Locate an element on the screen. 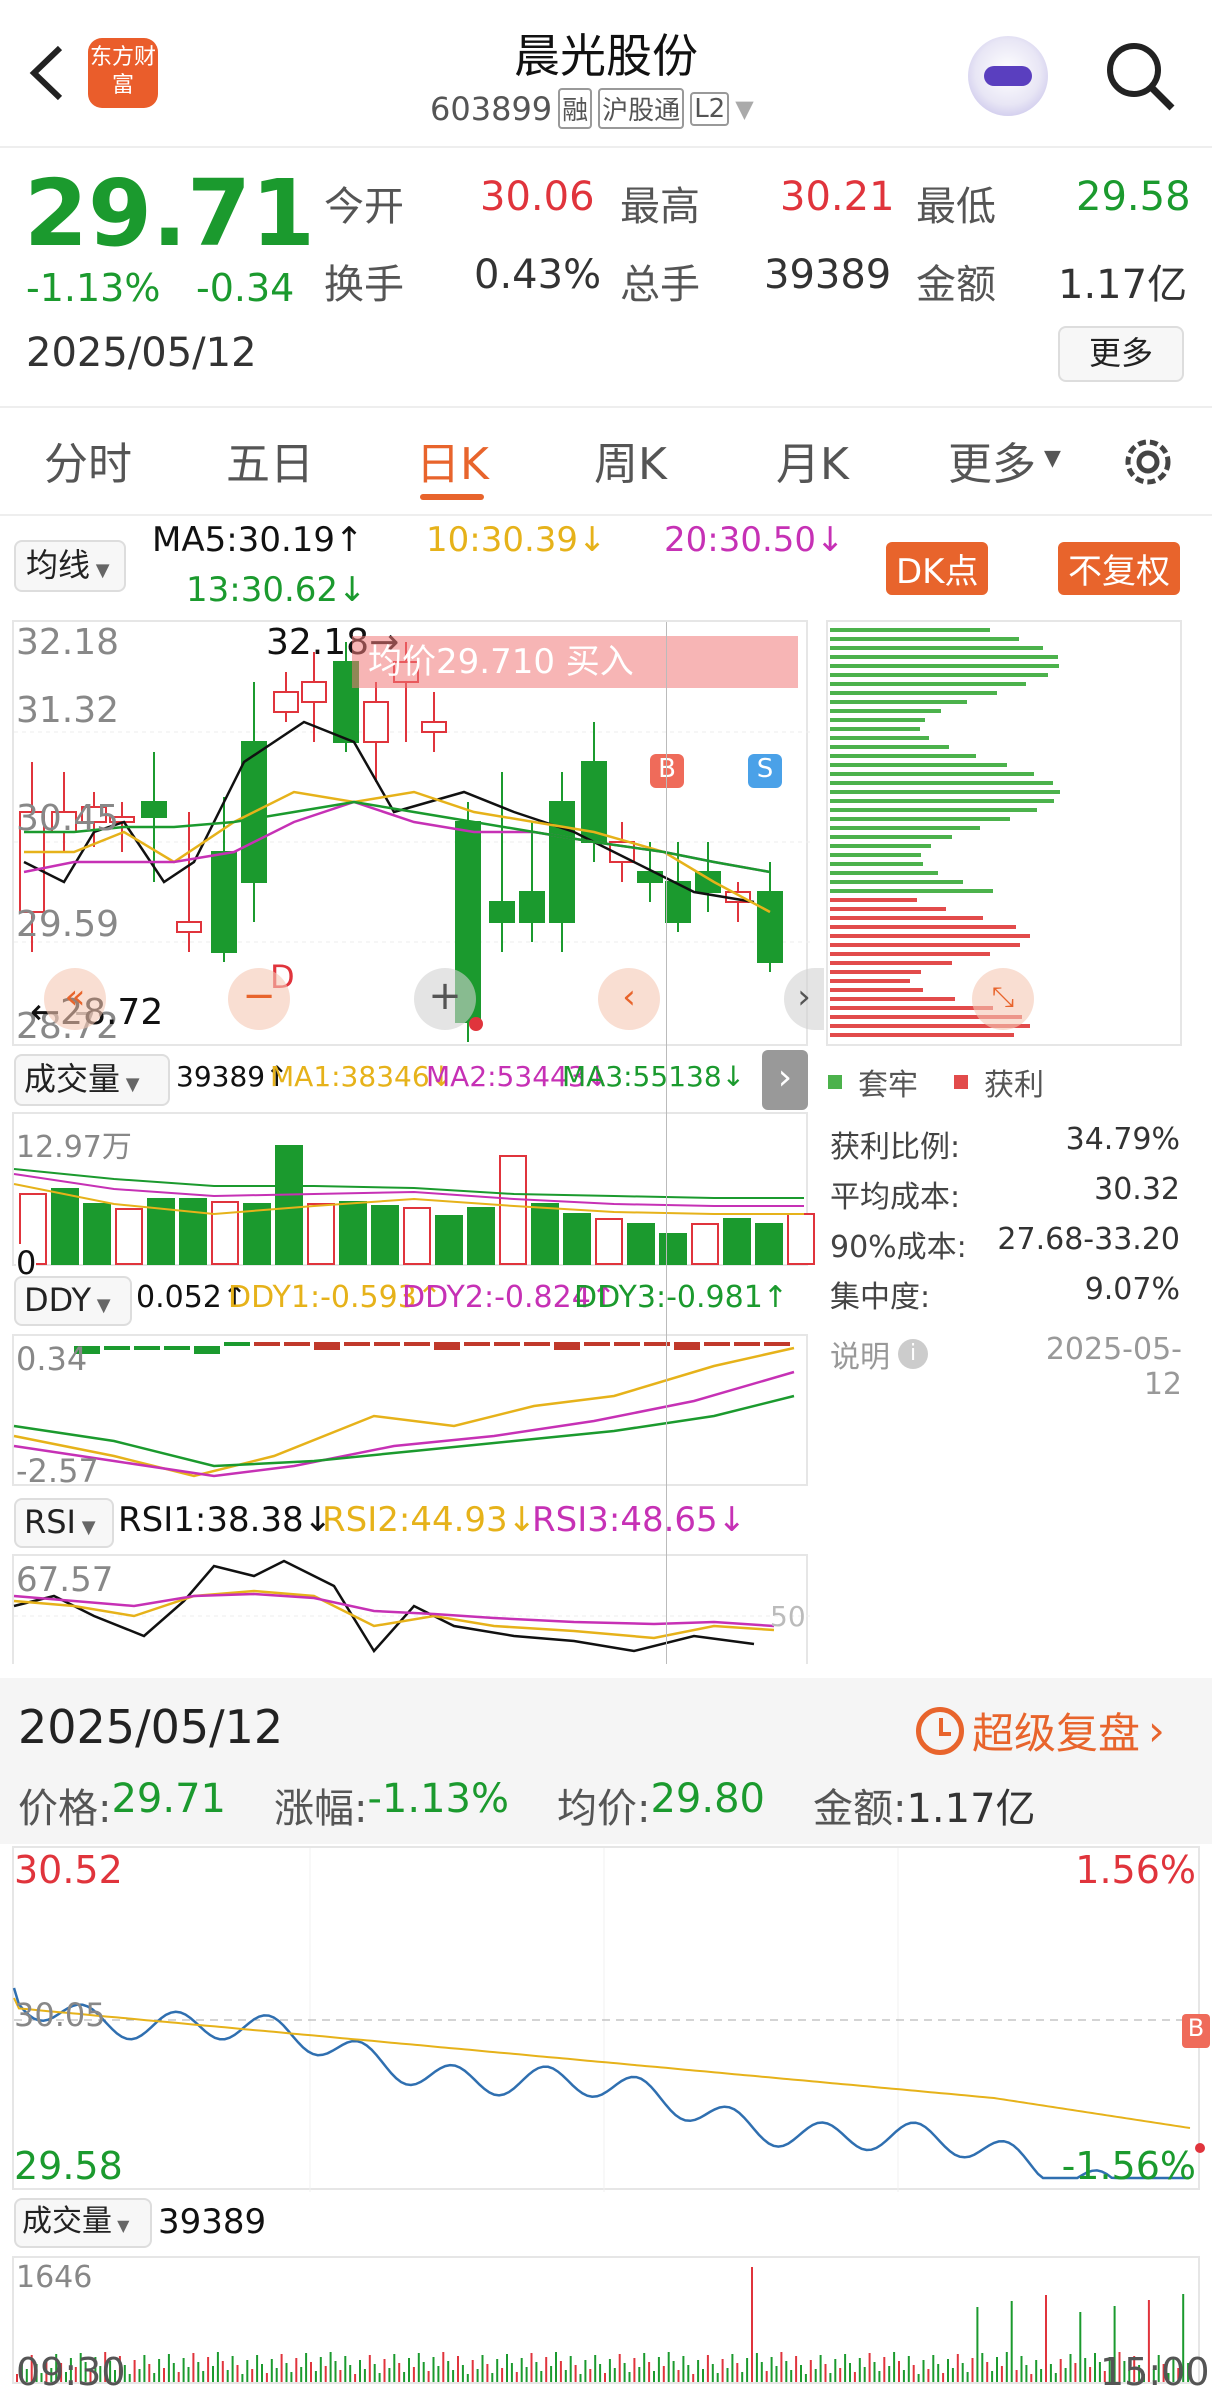 The height and width of the screenshot is (2402, 1212). tab-intraday: 分时 is located at coordinates (88, 460).